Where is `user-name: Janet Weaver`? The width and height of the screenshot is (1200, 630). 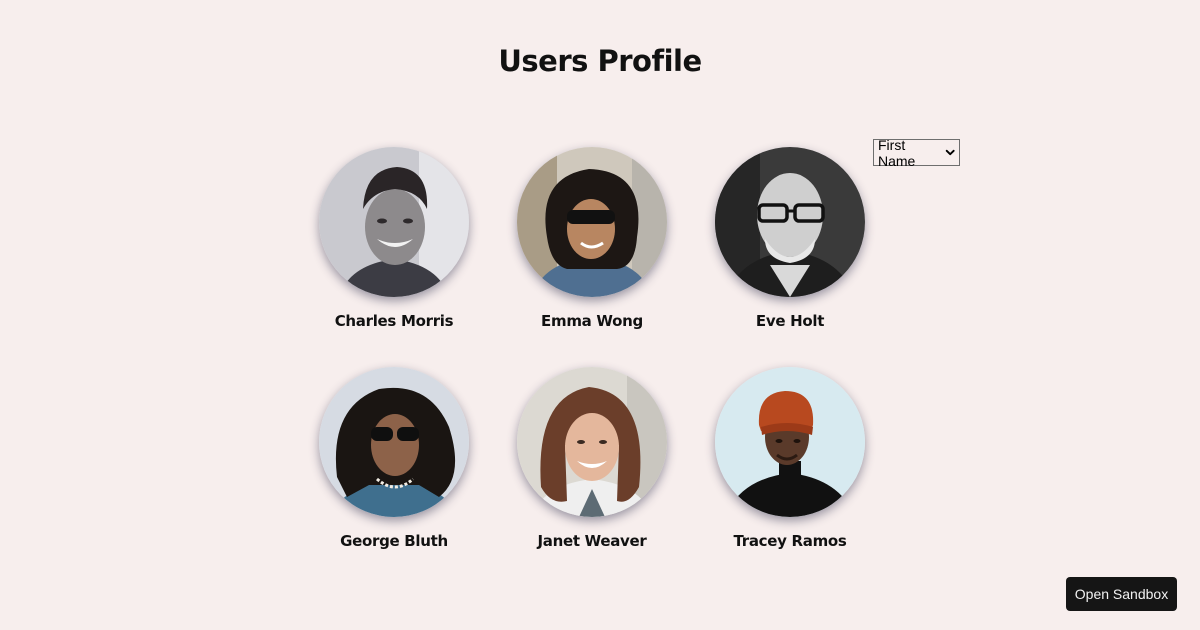 user-name: Janet Weaver is located at coordinates (592, 541).